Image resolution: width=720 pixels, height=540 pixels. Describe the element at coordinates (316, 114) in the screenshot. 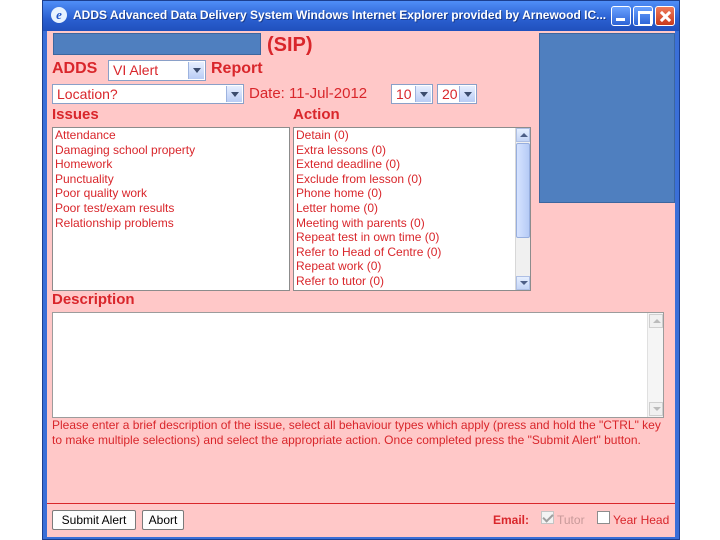

I see `action-label: Action` at that location.